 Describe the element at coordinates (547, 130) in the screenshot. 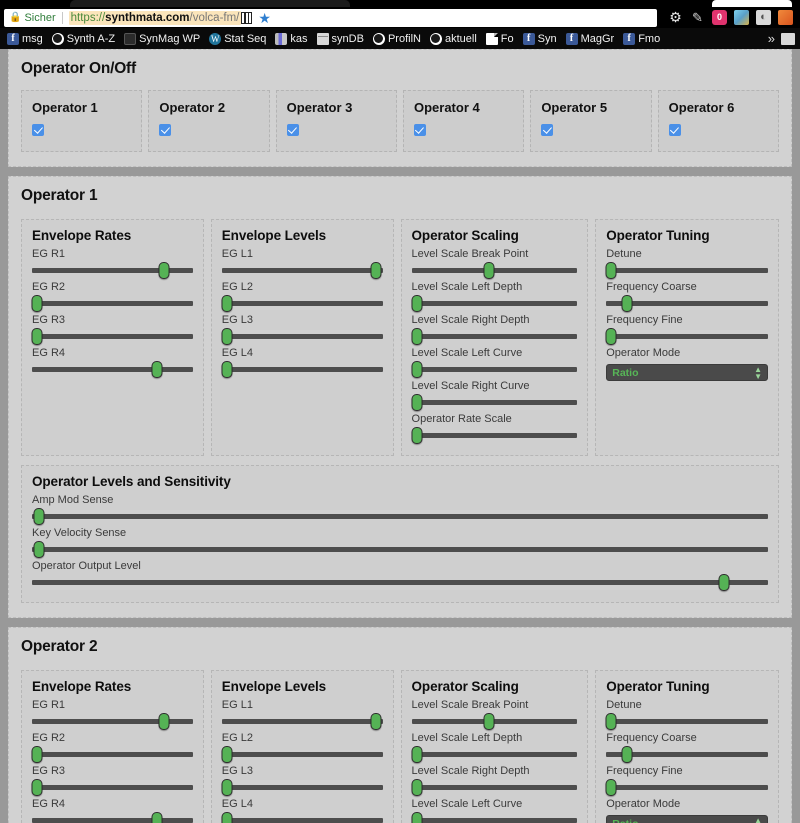

I see `operator-5-checkbox` at that location.